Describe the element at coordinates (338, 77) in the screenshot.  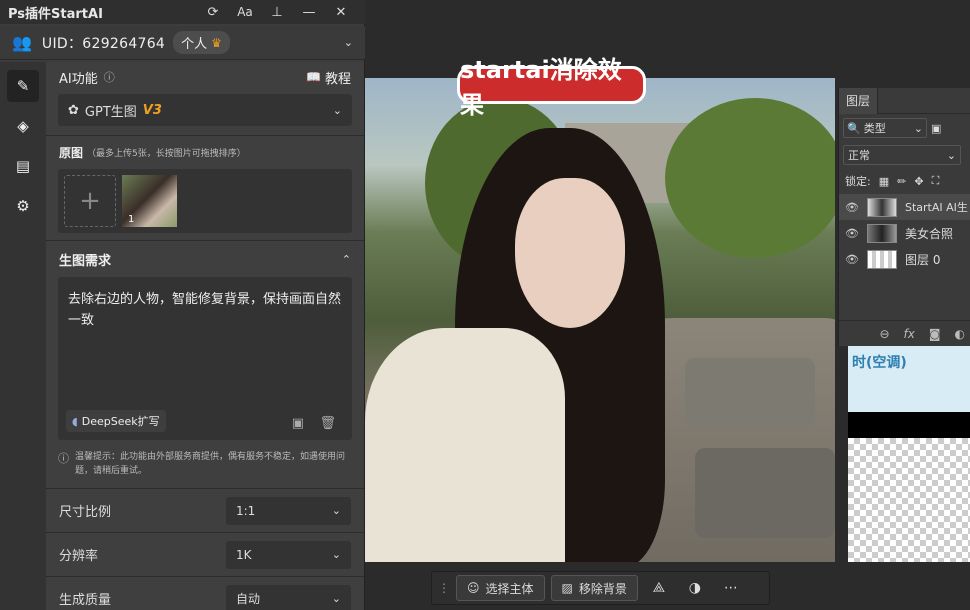
I see `tutorial-link: 教程` at that location.